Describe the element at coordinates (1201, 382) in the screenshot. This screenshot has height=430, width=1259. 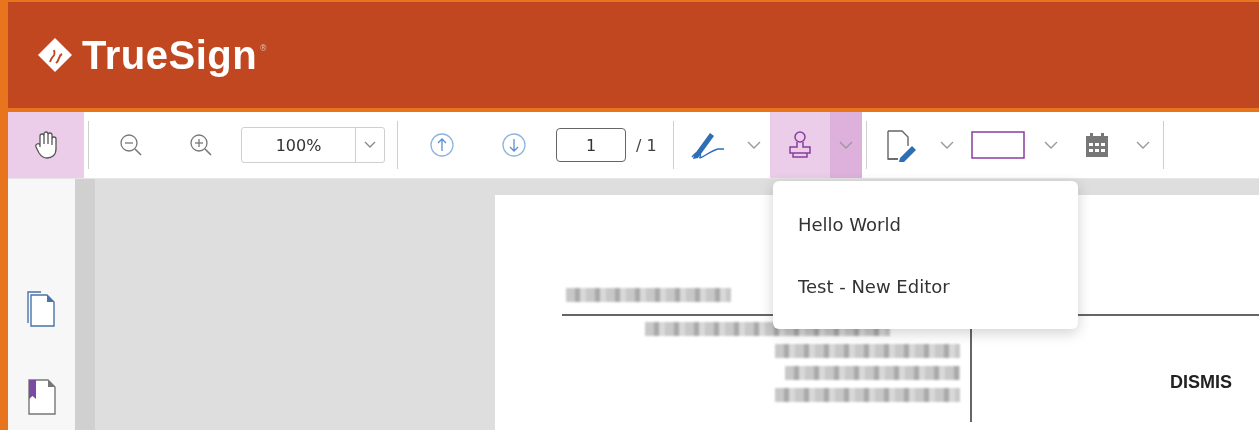
I see `document-heading: DISMIS` at that location.